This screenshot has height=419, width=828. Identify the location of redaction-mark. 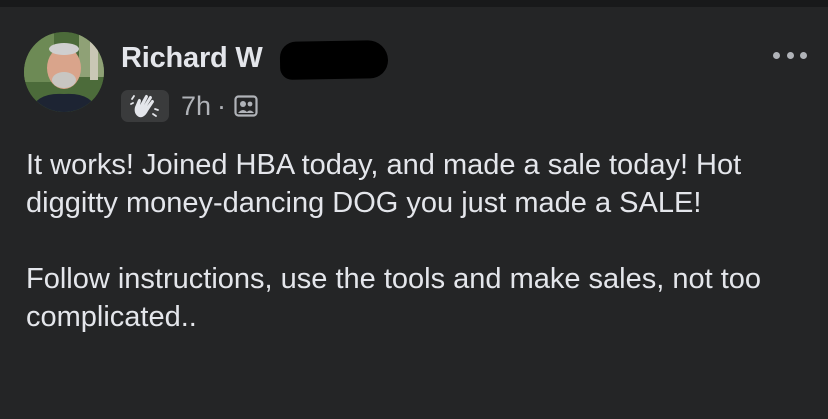
(334, 60).